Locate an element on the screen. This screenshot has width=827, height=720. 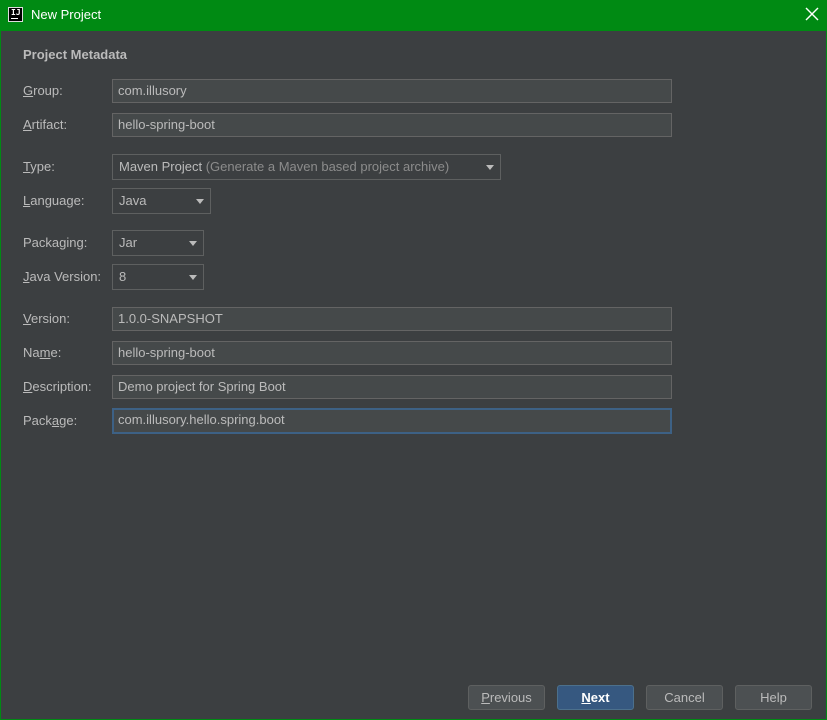
packaging-label: Packaging: is located at coordinates (55, 242).